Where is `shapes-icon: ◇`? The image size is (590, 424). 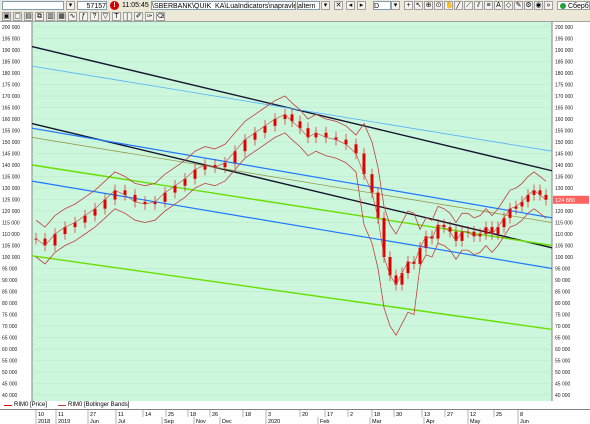
shapes-icon: ◇ is located at coordinates (508, 5).